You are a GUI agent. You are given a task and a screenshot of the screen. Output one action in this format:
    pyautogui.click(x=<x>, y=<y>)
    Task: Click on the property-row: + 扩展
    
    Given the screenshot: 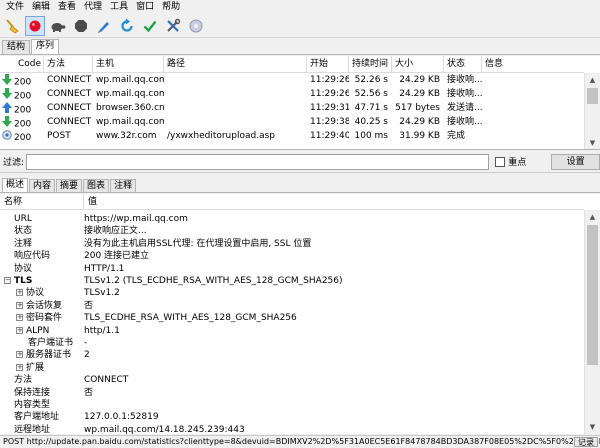 What is the action you would take?
    pyautogui.click(x=292, y=368)
    